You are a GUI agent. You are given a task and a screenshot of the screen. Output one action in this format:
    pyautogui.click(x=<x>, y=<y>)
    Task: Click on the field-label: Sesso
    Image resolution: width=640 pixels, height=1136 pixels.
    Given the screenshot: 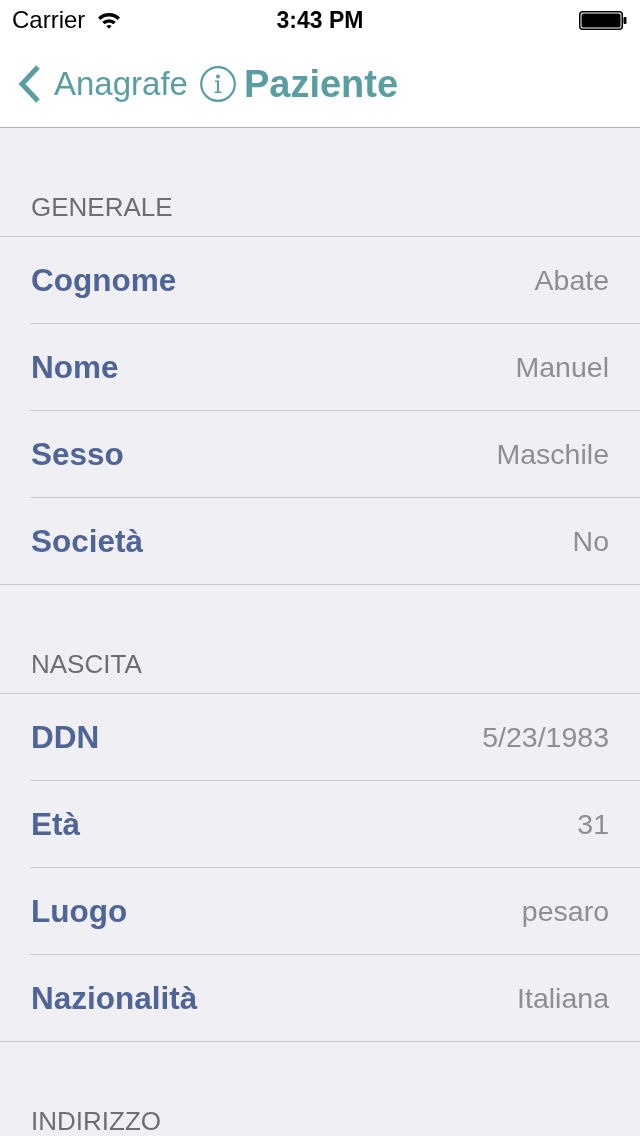 What is the action you would take?
    pyautogui.click(x=77, y=454)
    